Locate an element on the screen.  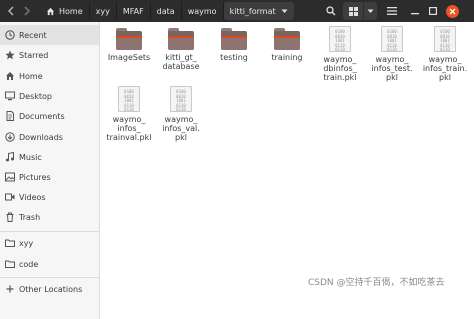
forward-button is located at coordinates (26, 10).